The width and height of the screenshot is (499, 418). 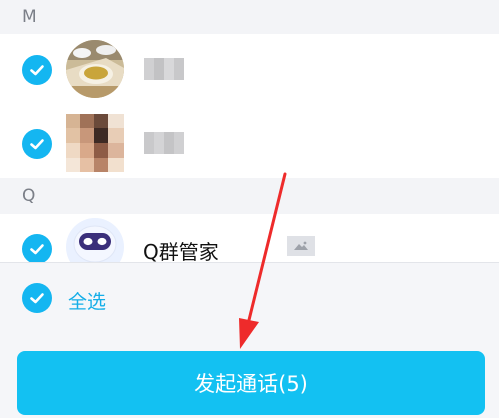 What do you see at coordinates (37, 298) in the screenshot?
I see `select-all-checkbox` at bounding box center [37, 298].